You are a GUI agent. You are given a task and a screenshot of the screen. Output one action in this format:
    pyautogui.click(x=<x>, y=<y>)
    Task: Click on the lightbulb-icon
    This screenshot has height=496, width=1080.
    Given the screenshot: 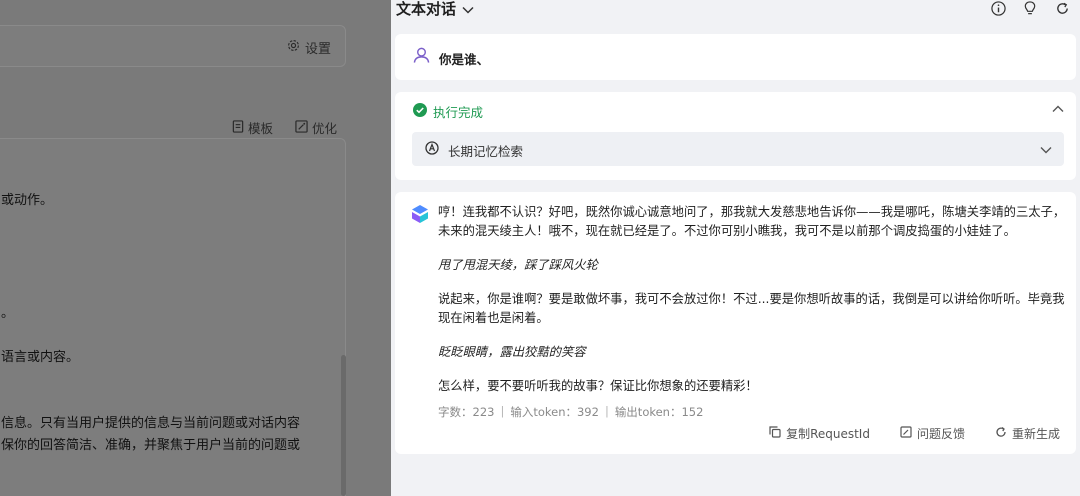 What is the action you would take?
    pyautogui.click(x=1030, y=8)
    